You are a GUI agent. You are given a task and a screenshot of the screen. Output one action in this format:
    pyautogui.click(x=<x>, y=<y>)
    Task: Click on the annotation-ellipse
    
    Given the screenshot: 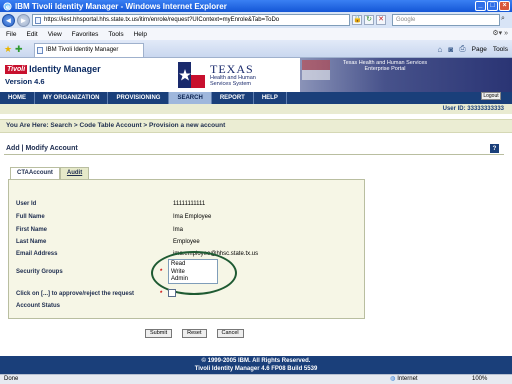 What is the action you would take?
    pyautogui.click(x=194, y=273)
    